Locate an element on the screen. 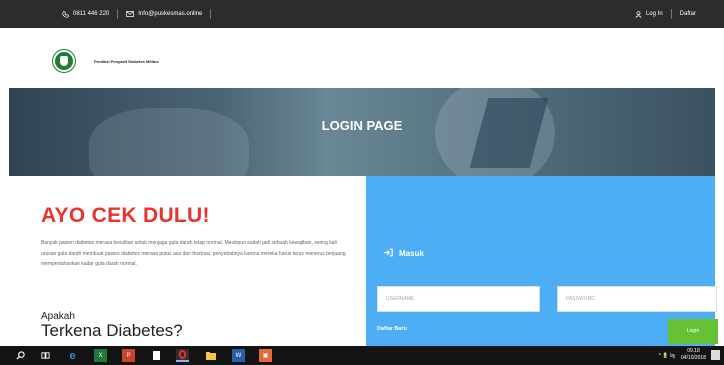  file-icon is located at coordinates (156, 355).